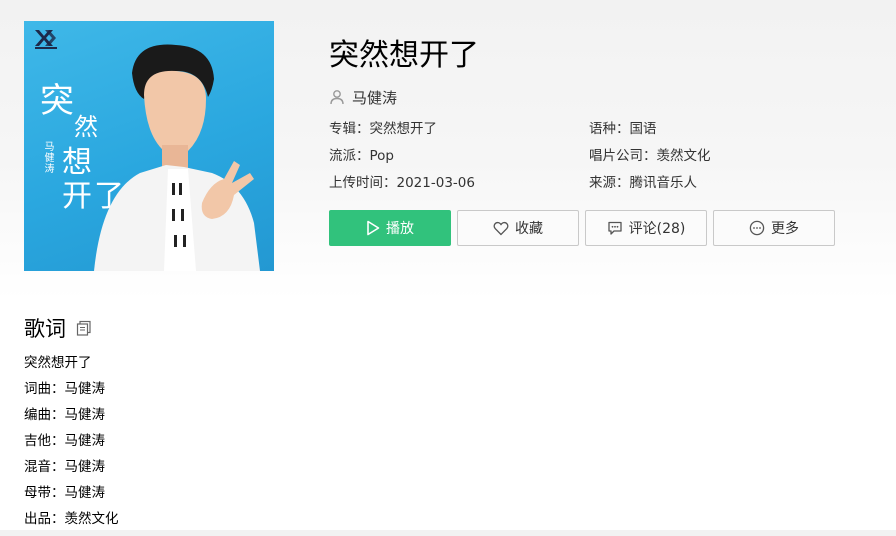  What do you see at coordinates (663, 183) in the screenshot?
I see `meta-value: 腾讯音乐人` at bounding box center [663, 183].